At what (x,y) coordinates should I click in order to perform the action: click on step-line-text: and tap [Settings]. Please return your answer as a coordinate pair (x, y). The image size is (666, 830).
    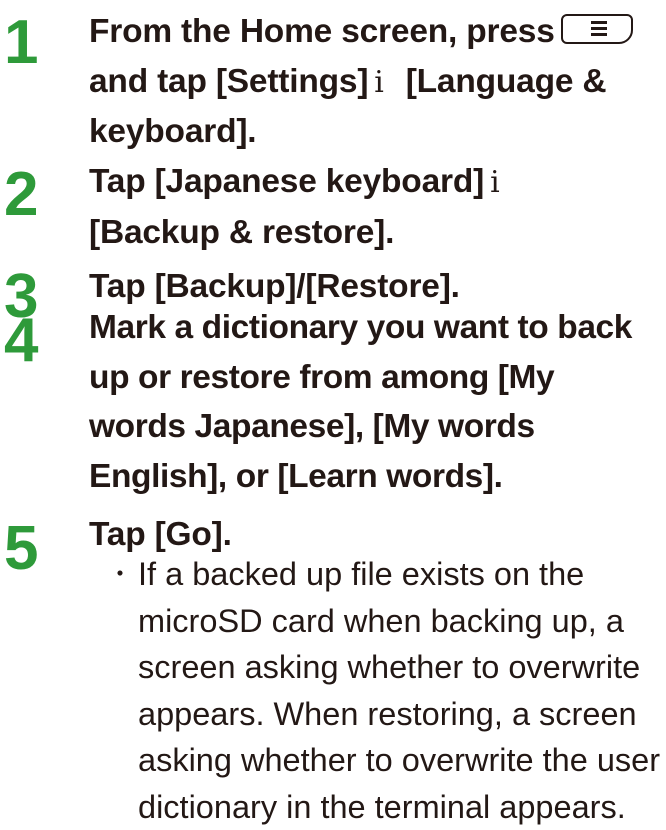
    Looking at the image, I should click on (228, 81).